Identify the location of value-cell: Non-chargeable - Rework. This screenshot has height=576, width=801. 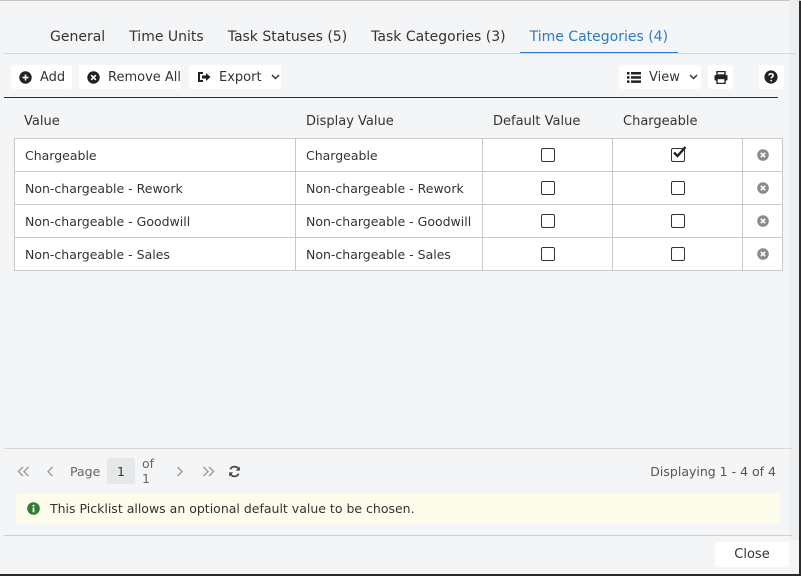
(155, 188).